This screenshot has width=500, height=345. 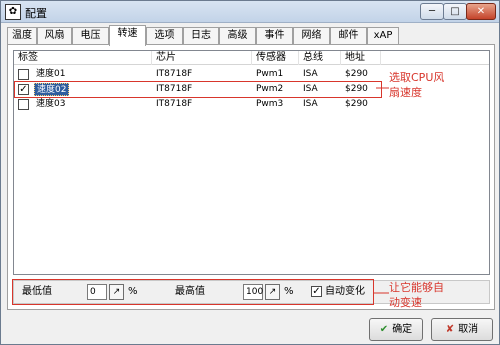 What do you see at coordinates (54, 36) in the screenshot?
I see `tab-fan: 风扇` at bounding box center [54, 36].